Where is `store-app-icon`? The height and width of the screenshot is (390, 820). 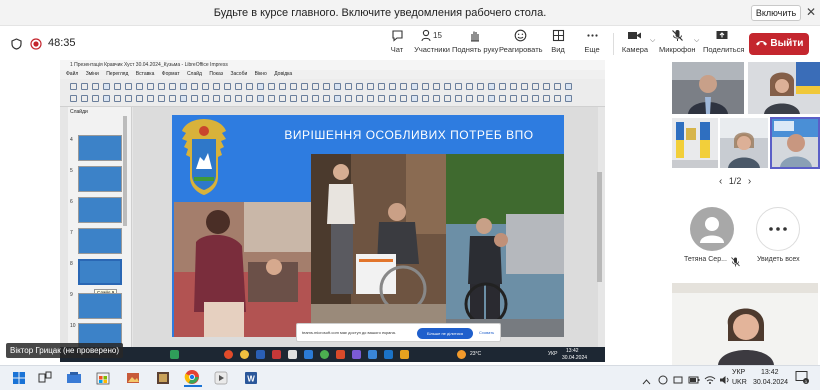
store-app-icon is located at coordinates (103, 380).